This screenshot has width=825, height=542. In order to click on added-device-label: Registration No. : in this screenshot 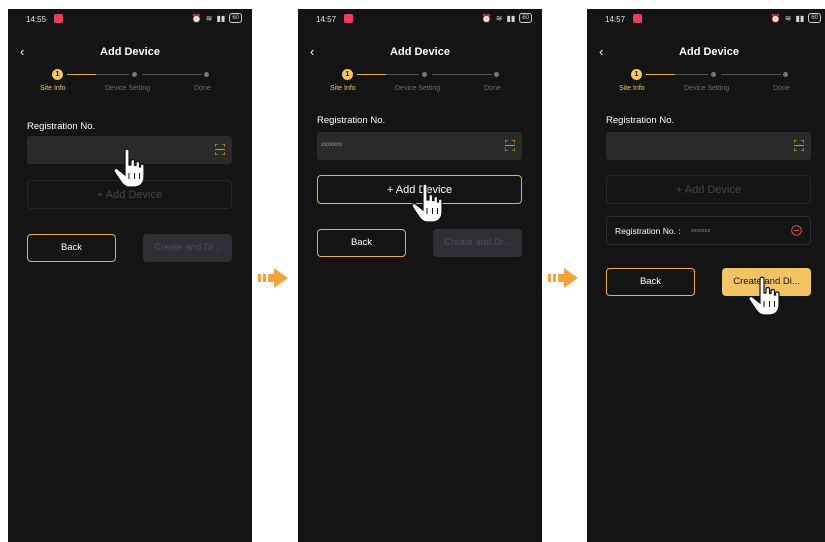, I will do `click(648, 231)`.